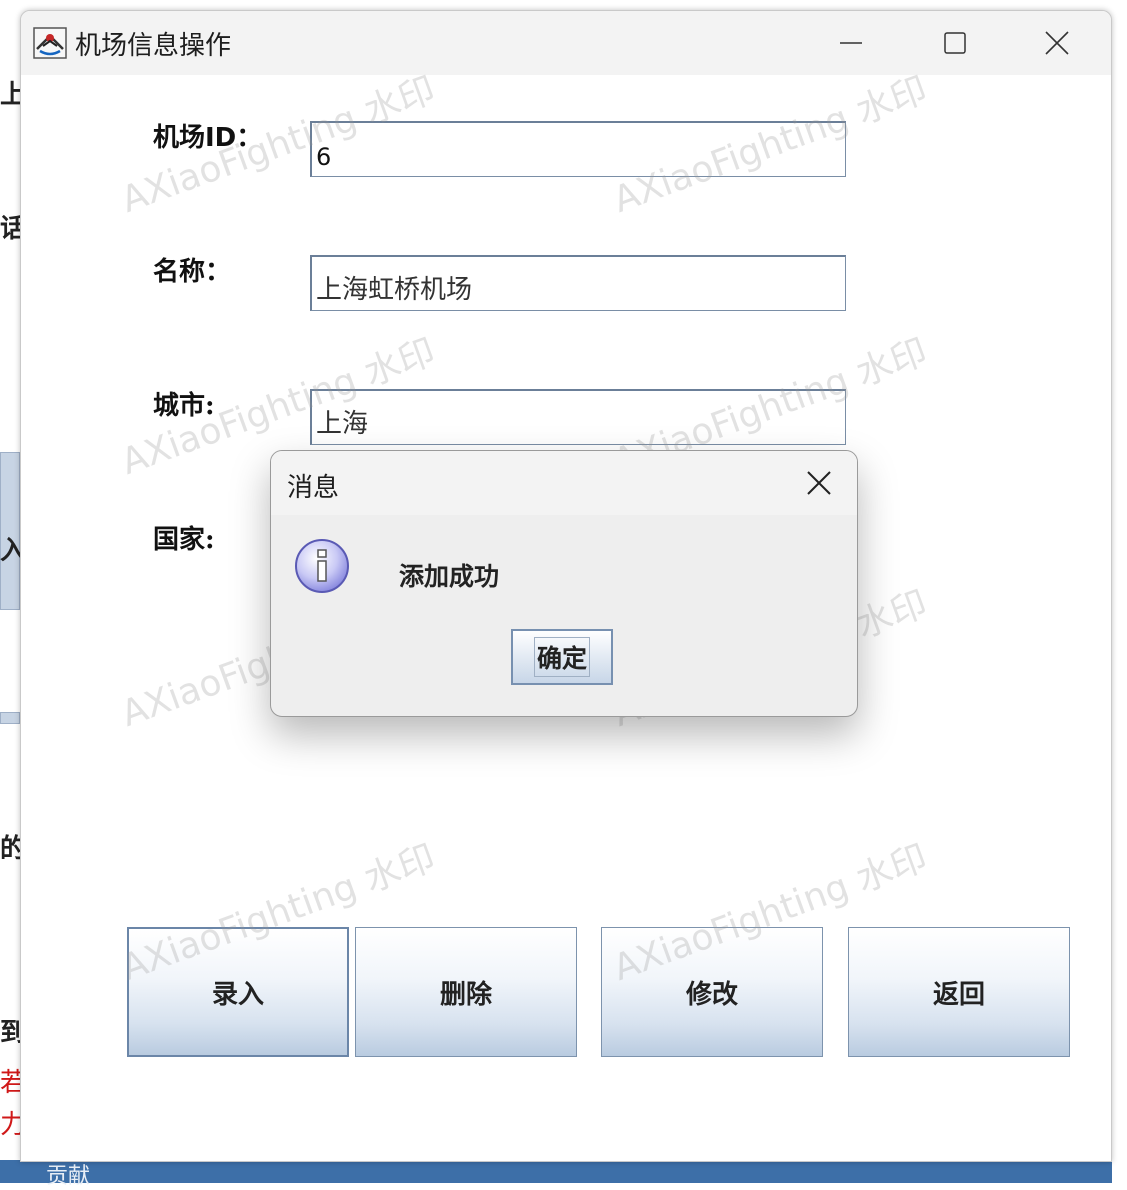 The image size is (1127, 1190). What do you see at coordinates (566, 43) in the screenshot?
I see `title-bar: 机场信息操作` at bounding box center [566, 43].